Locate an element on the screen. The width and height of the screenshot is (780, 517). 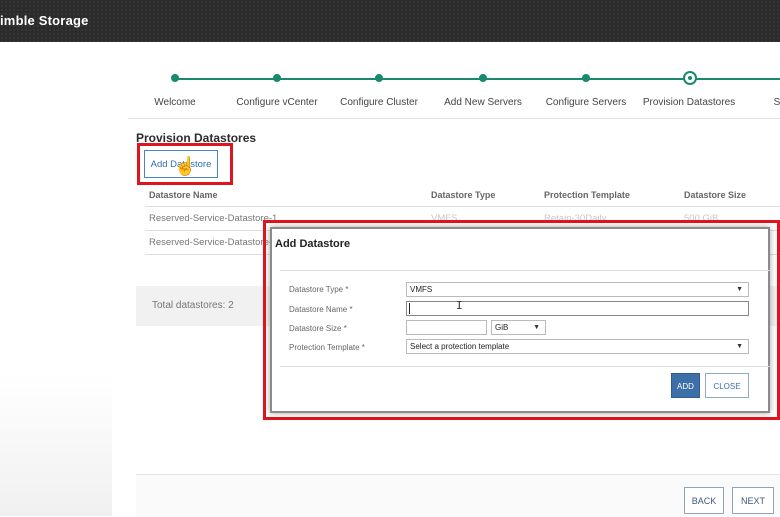
table-row-cell-name: Reserved-Service-Datastore-1 is located at coordinates (213, 218).